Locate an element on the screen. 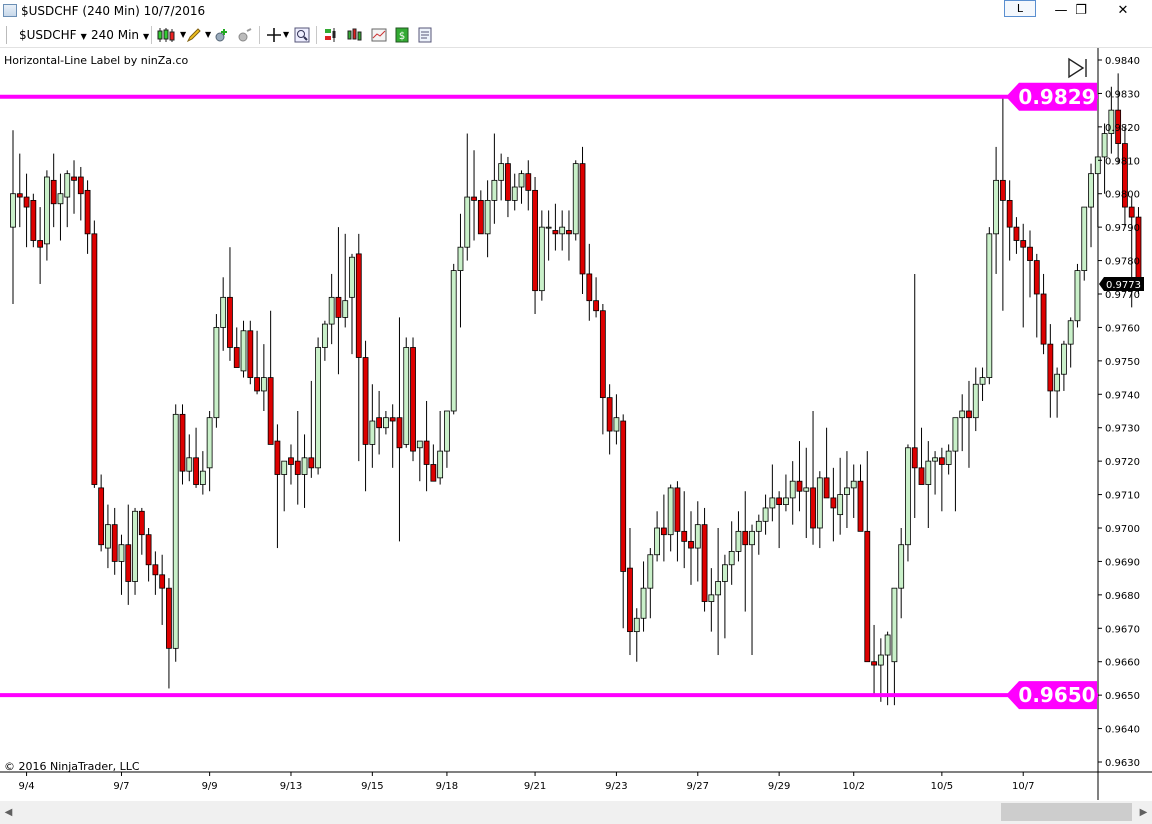  zoom-icon is located at coordinates (302, 35).